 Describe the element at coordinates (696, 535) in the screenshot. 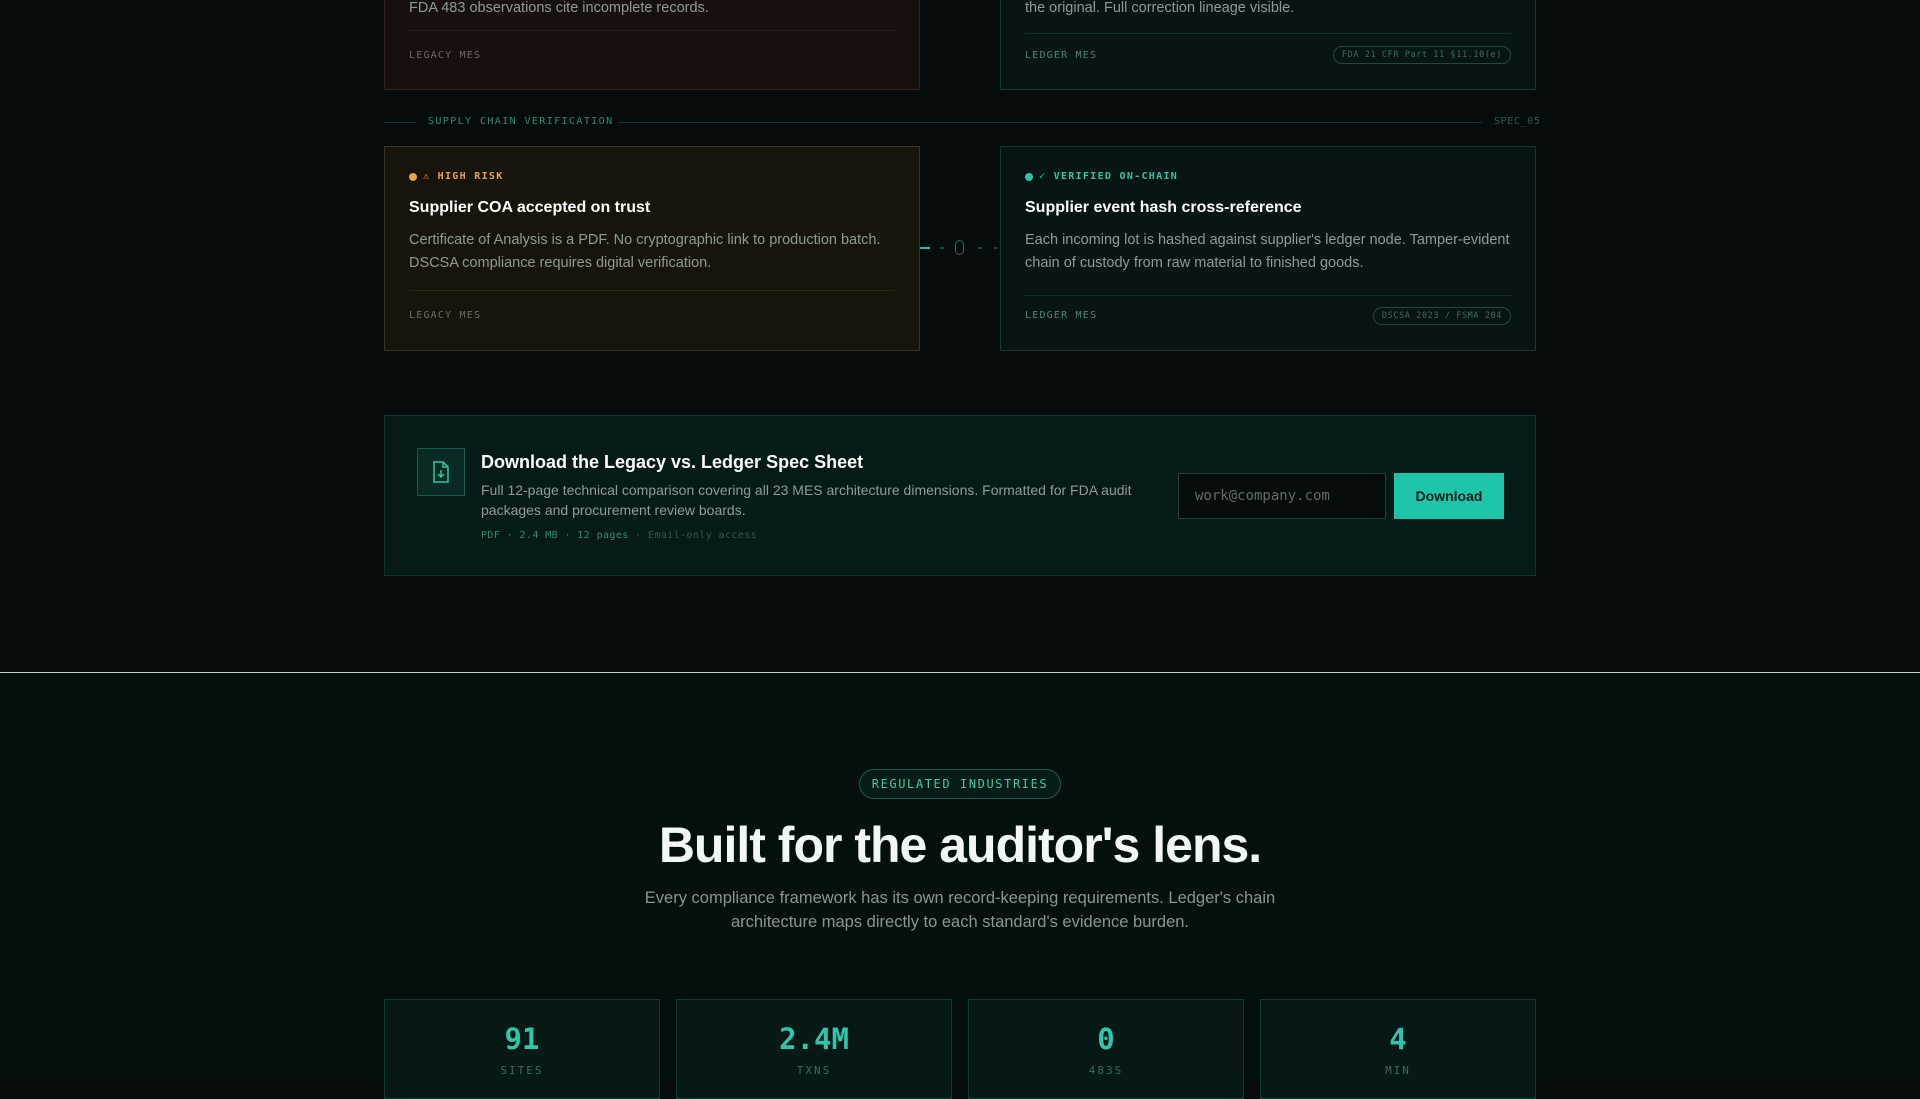

I see `access-info: · Email-only access` at that location.